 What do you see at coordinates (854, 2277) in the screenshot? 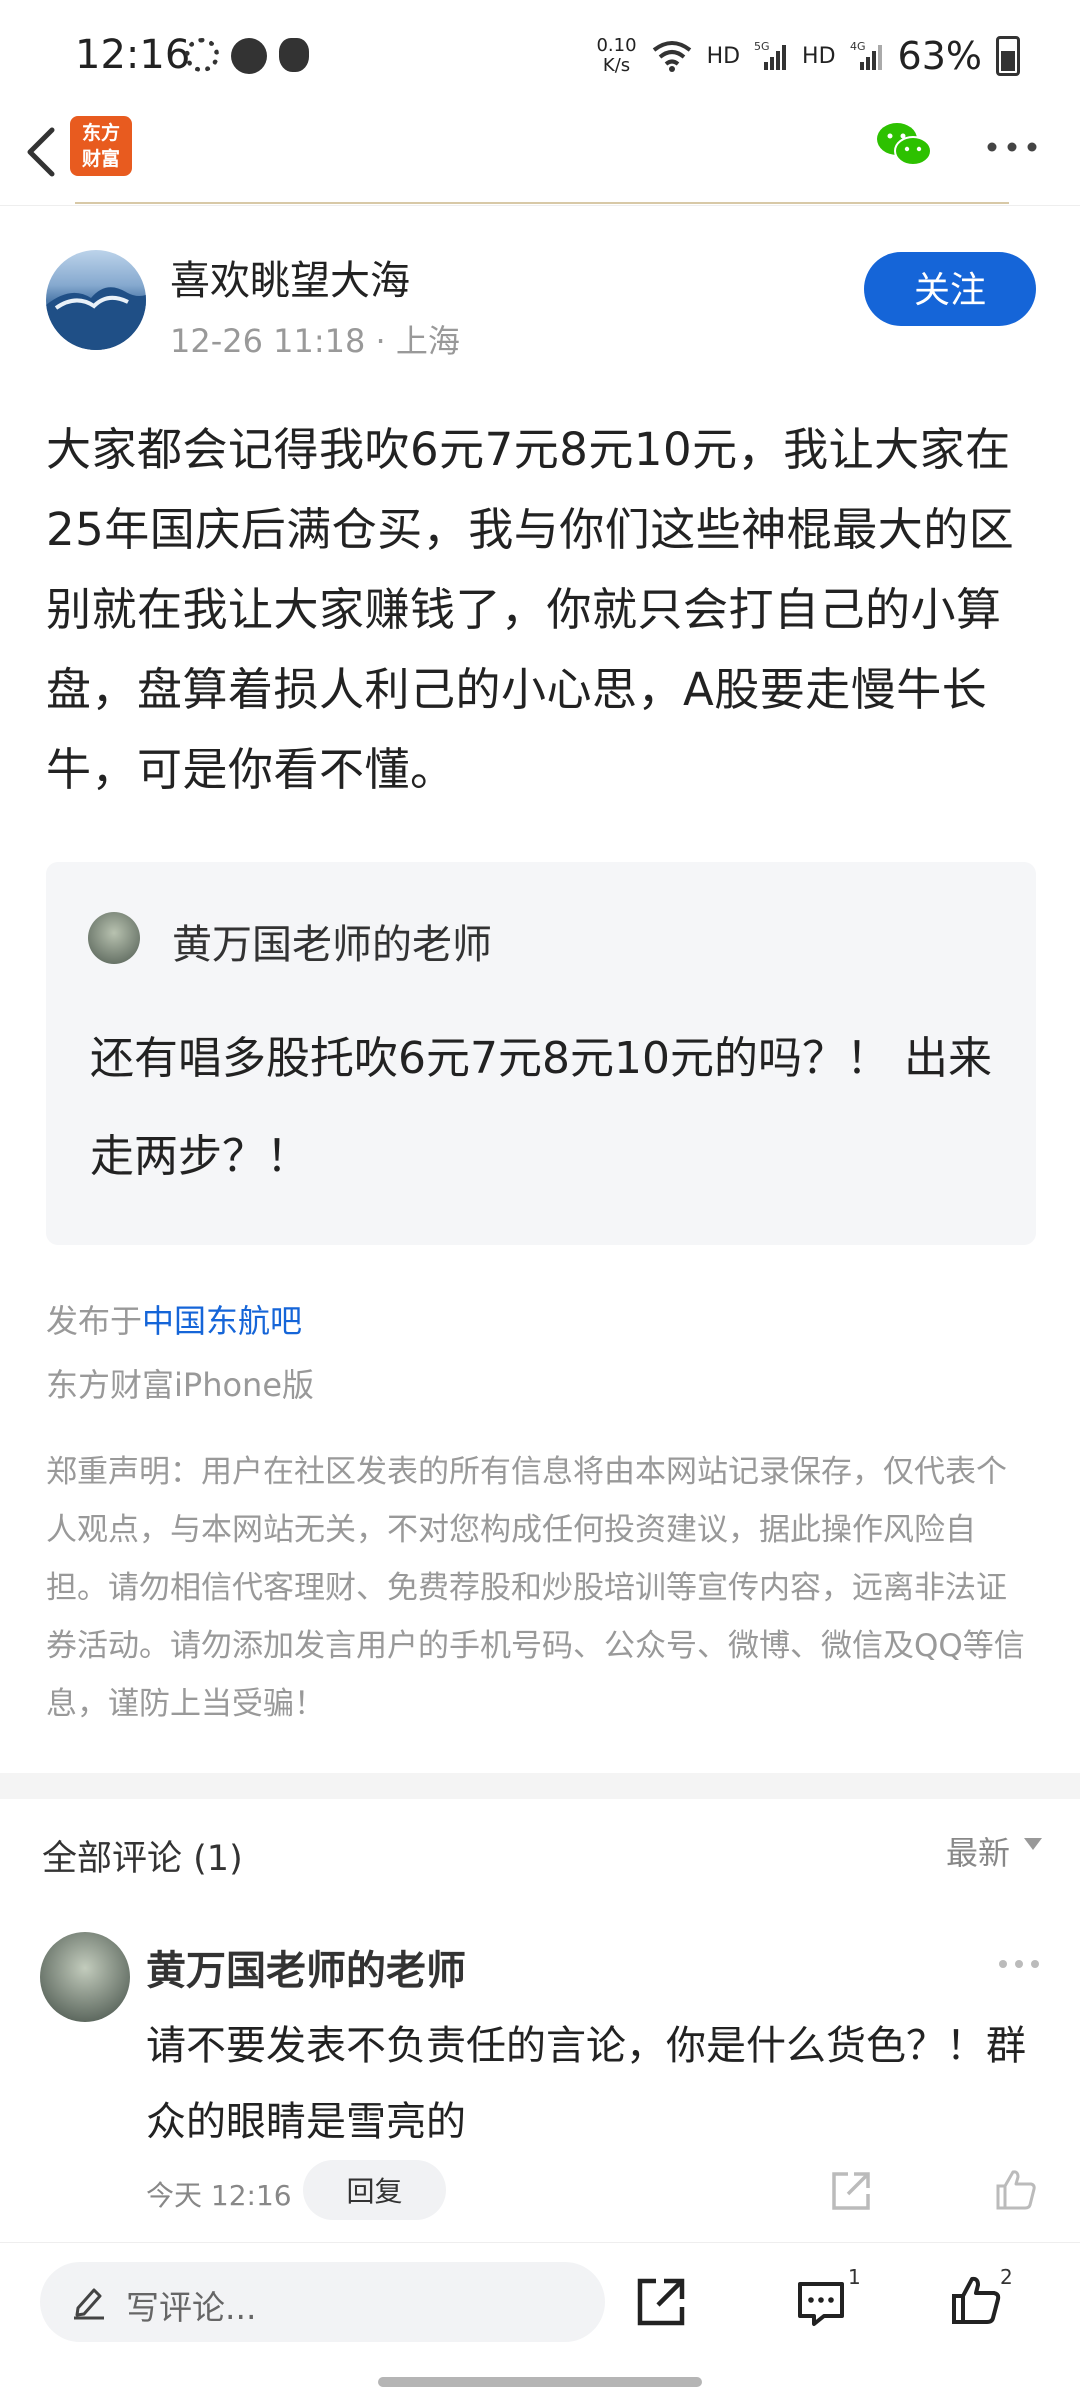
I see `comment-count: 1` at bounding box center [854, 2277].